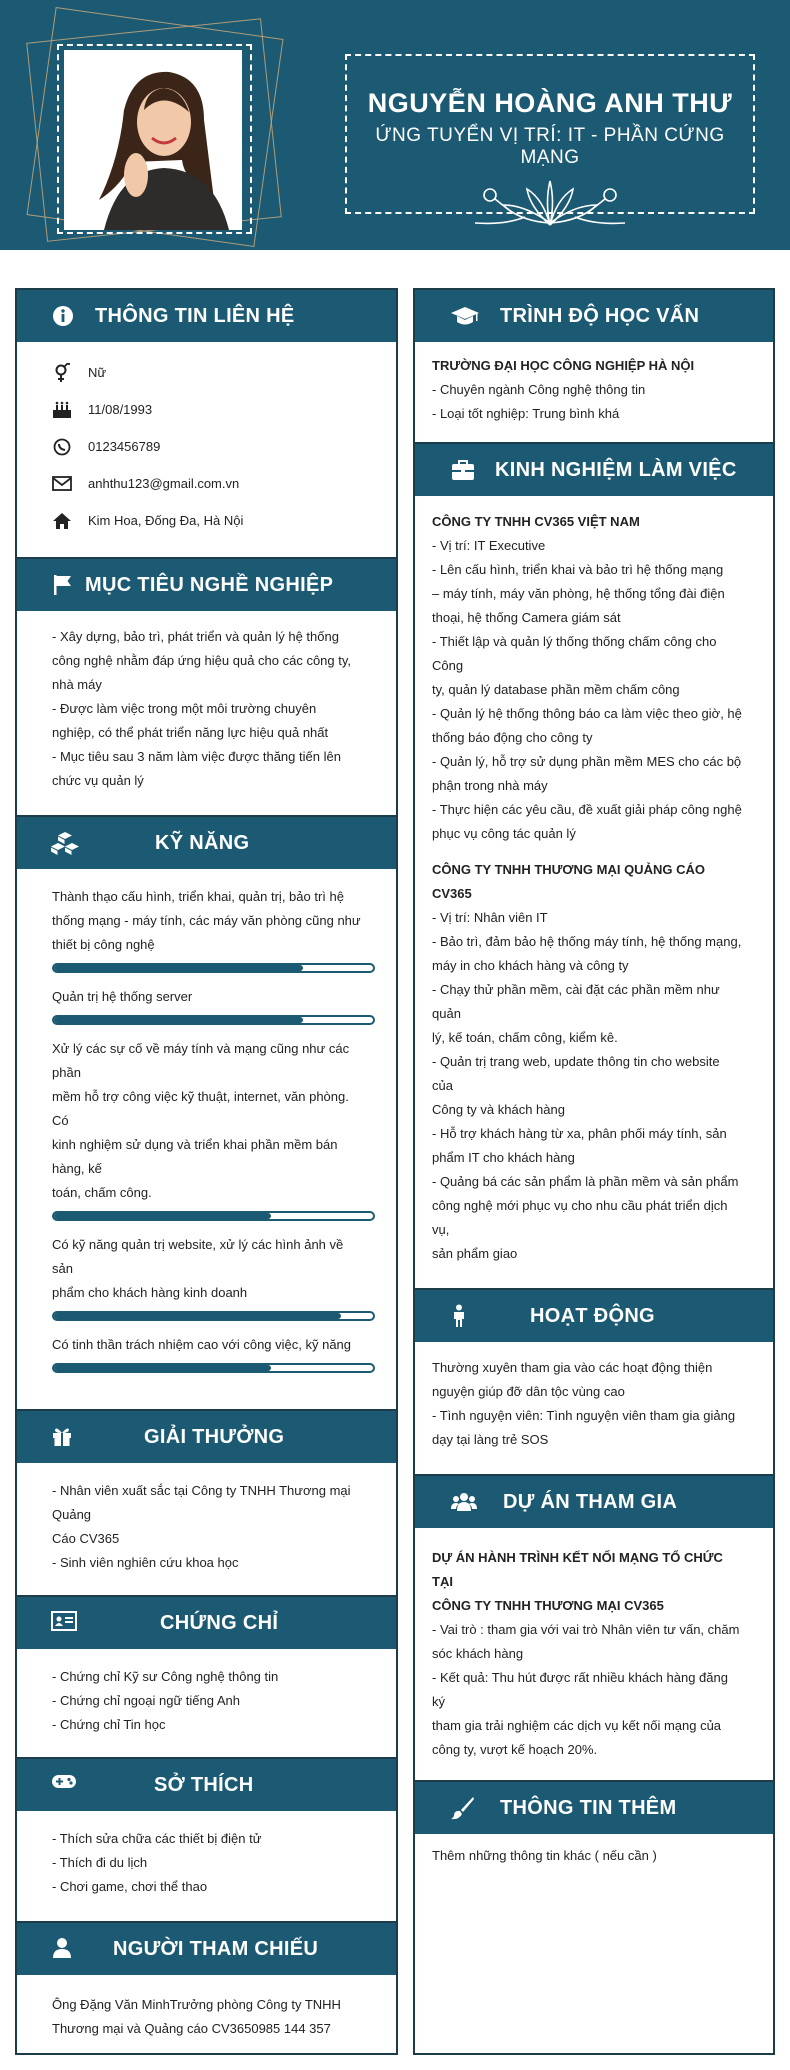 The width and height of the screenshot is (790, 2070). What do you see at coordinates (214, 1436) in the screenshot?
I see `section-title: GIẢI THƯỞNG` at bounding box center [214, 1436].